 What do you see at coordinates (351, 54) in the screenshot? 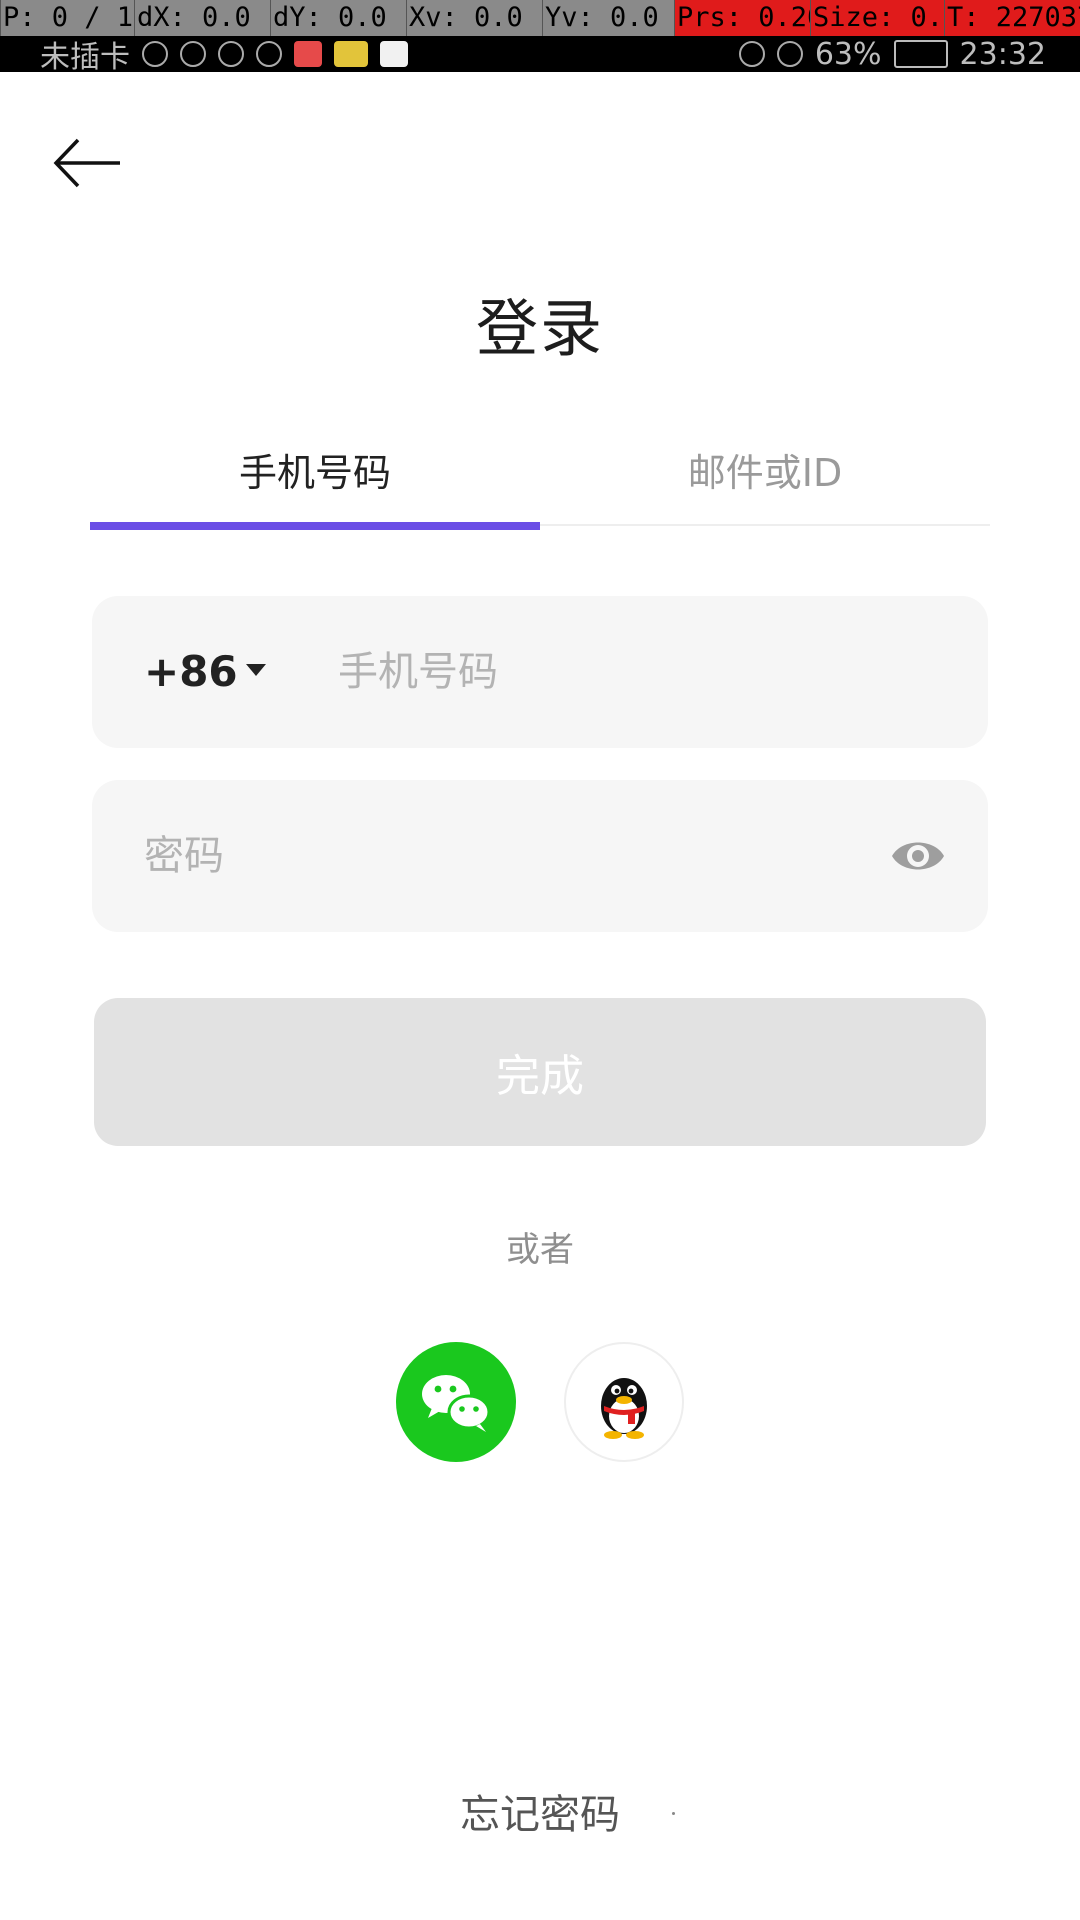
I see `keyboard-notification-icon` at bounding box center [351, 54].